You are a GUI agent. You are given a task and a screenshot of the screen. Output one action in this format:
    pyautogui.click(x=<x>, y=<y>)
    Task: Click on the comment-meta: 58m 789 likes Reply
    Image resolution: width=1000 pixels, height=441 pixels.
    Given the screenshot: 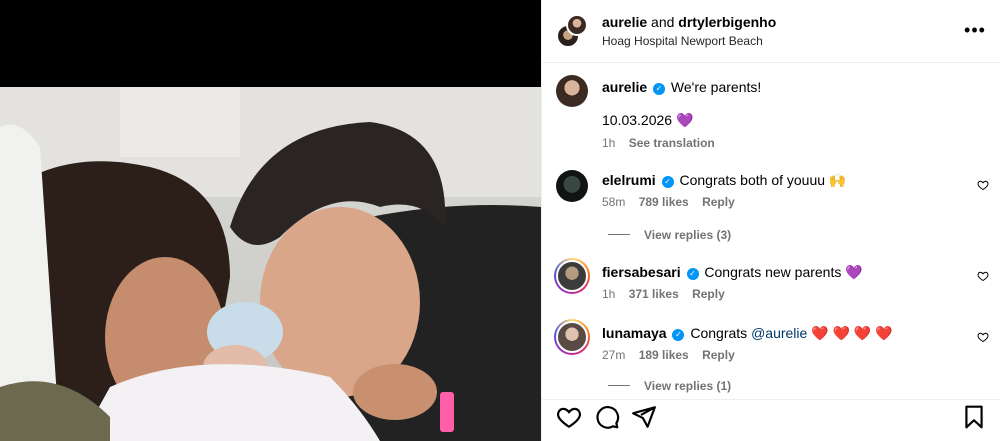 What is the action you would take?
    pyautogui.click(x=673, y=202)
    